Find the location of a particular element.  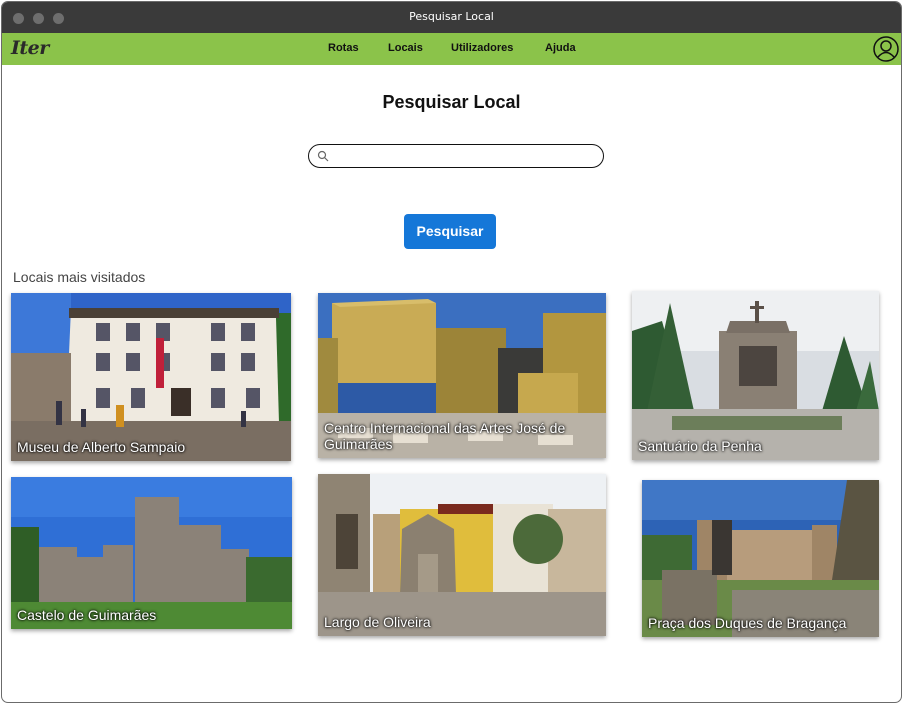

nav-item-rotas: Rotas is located at coordinates (343, 48).